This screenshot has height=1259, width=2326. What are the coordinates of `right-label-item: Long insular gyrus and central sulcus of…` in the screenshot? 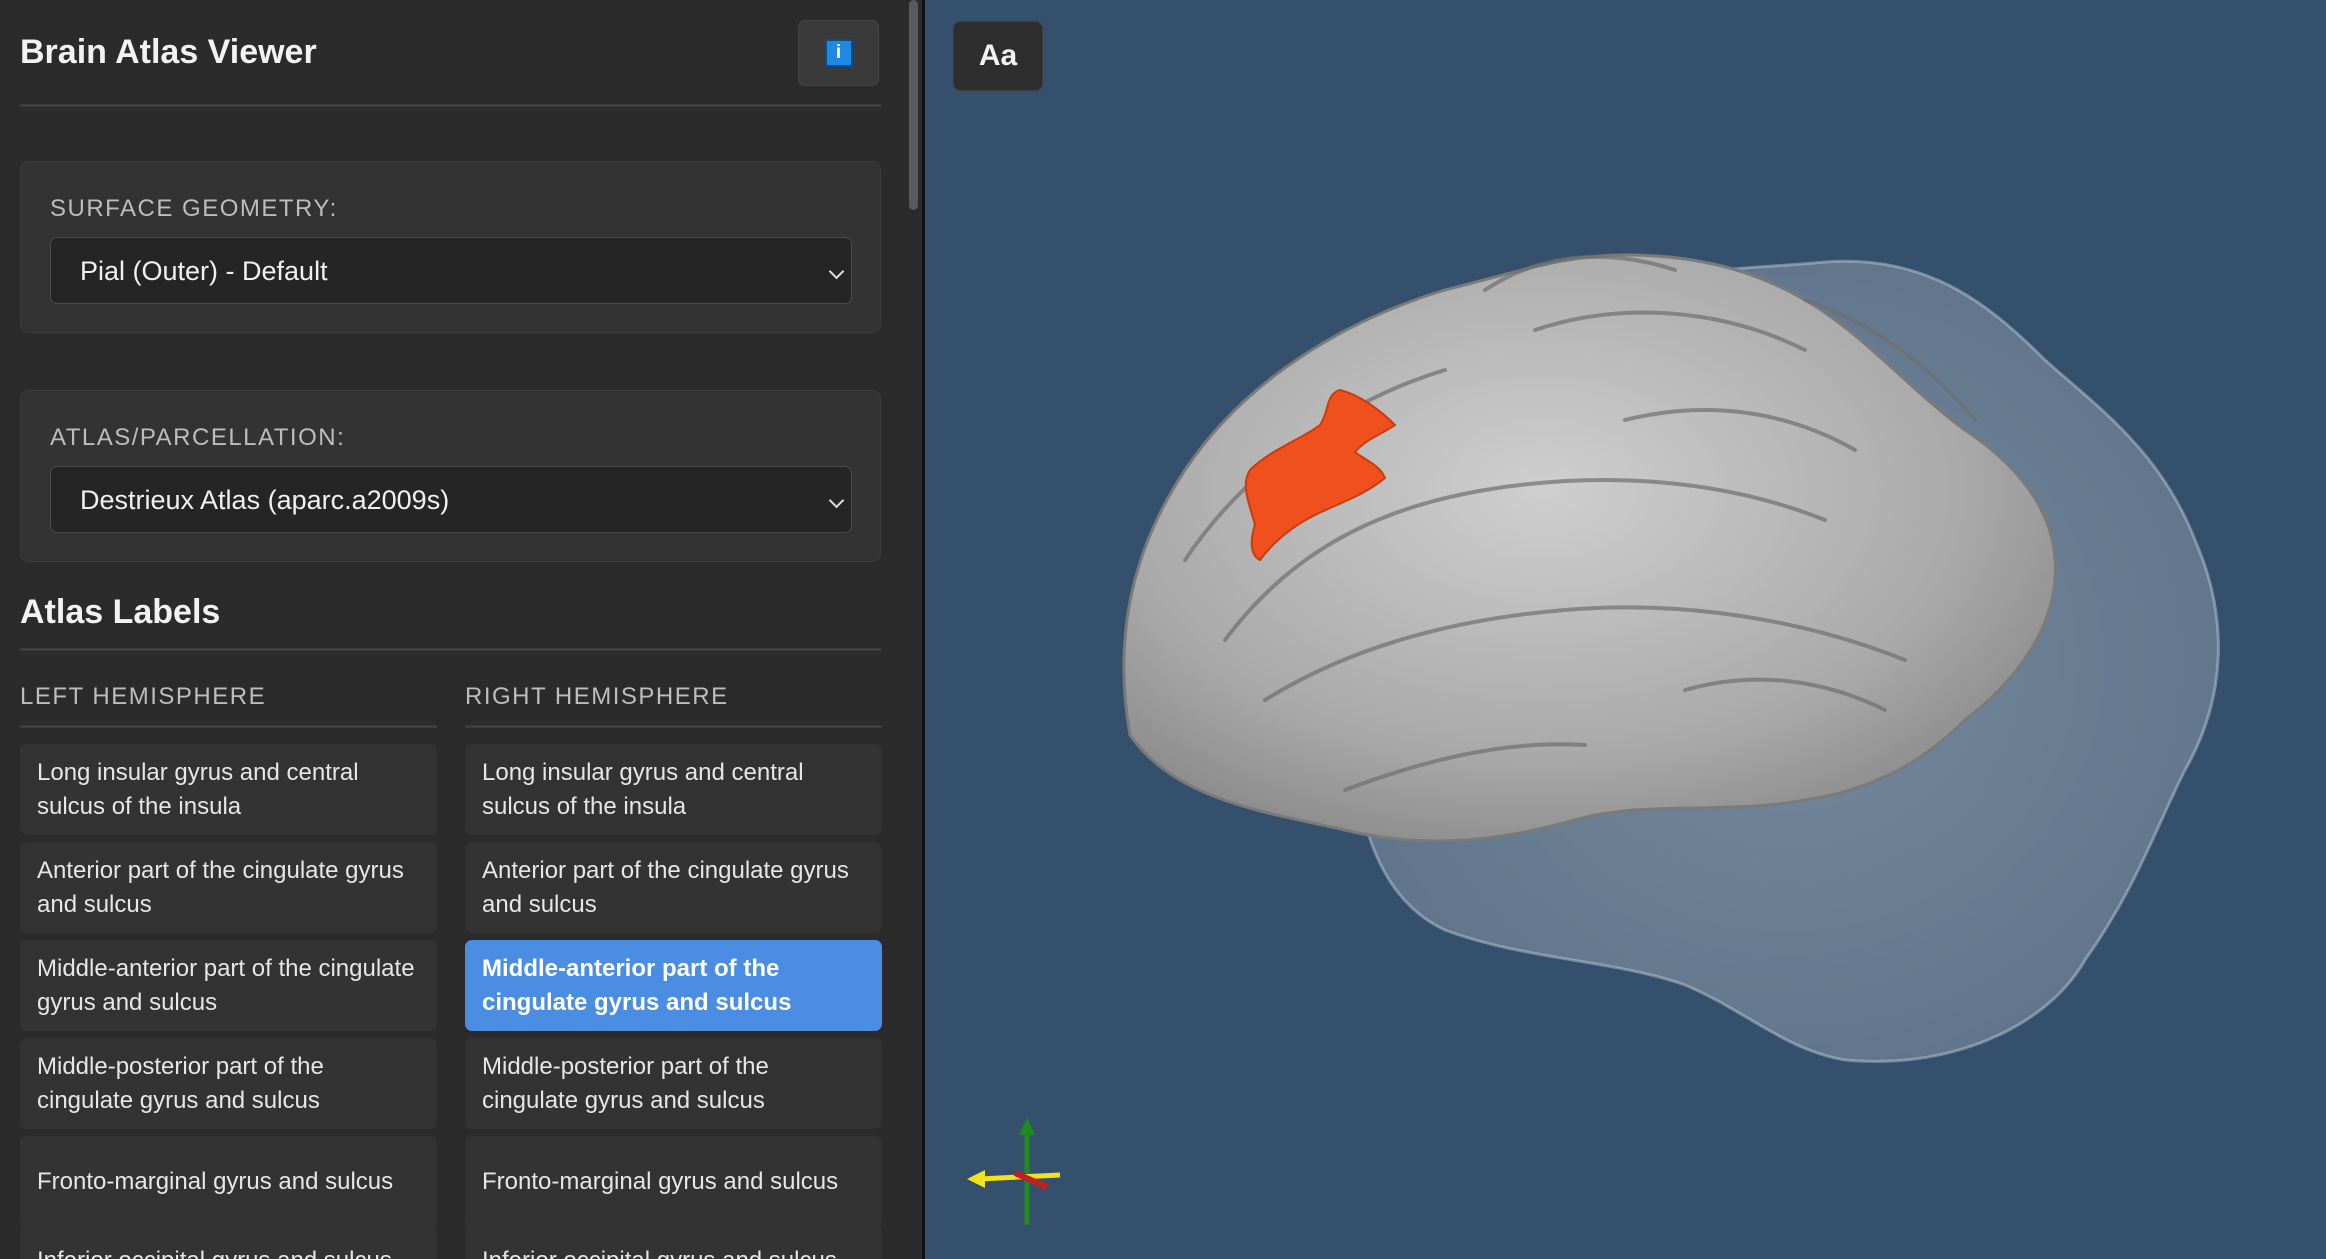 It's located at (673, 789).